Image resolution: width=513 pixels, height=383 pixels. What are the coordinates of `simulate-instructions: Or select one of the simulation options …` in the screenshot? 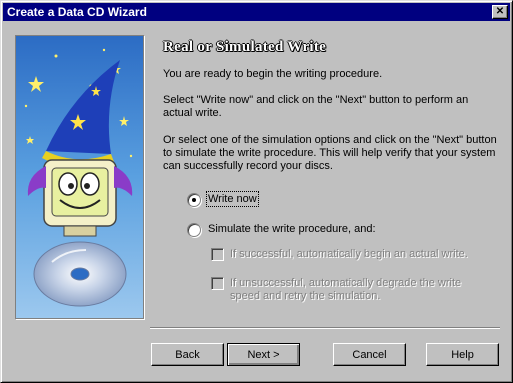 It's located at (330, 153).